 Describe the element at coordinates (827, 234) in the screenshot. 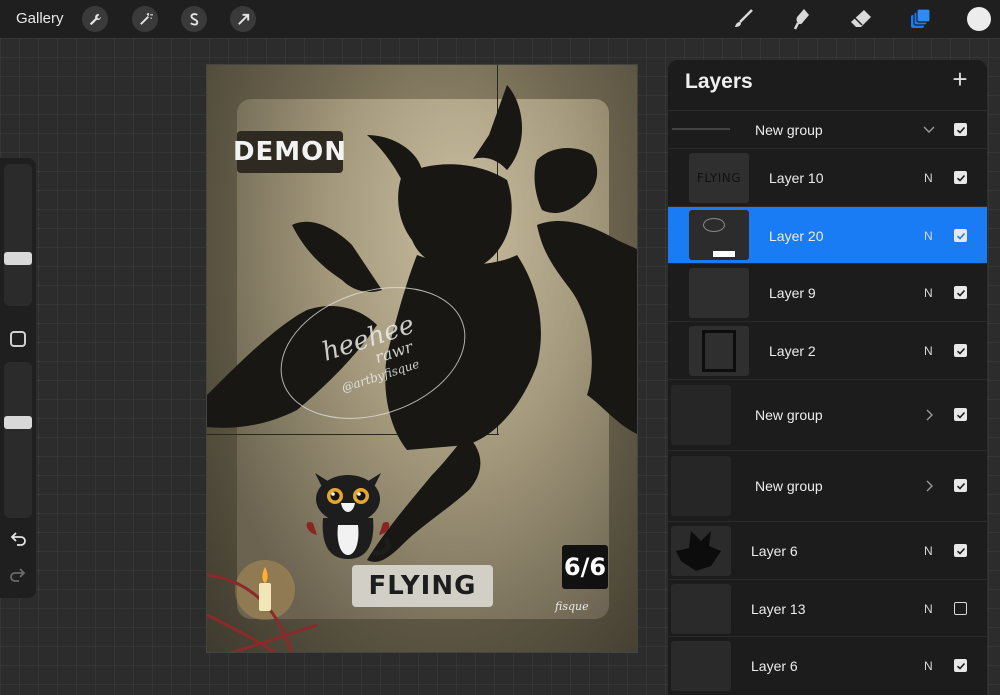

I see `layer-row-selected: Layer 20 N` at that location.